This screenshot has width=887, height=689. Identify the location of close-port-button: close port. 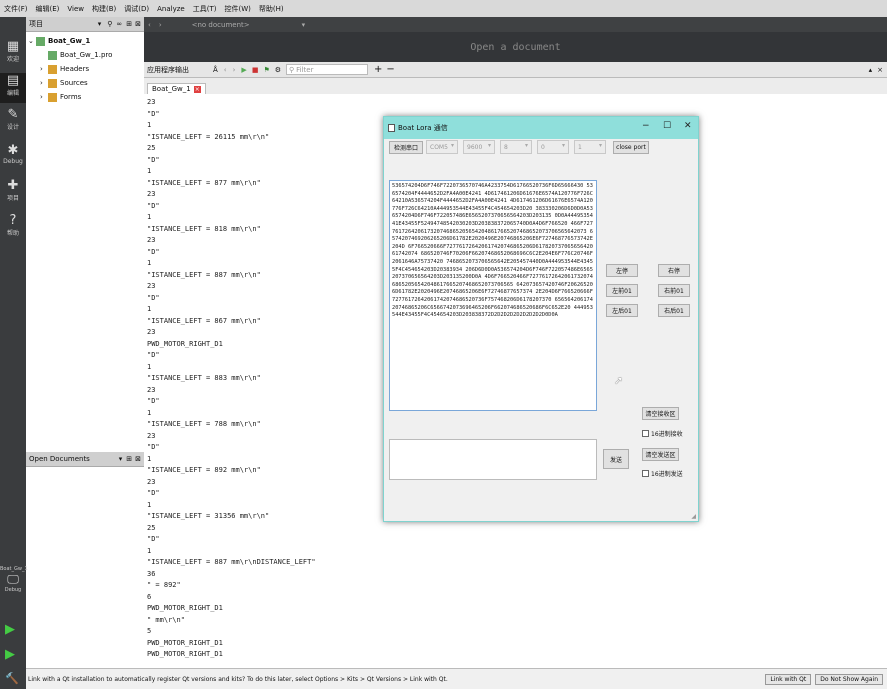
(631, 147).